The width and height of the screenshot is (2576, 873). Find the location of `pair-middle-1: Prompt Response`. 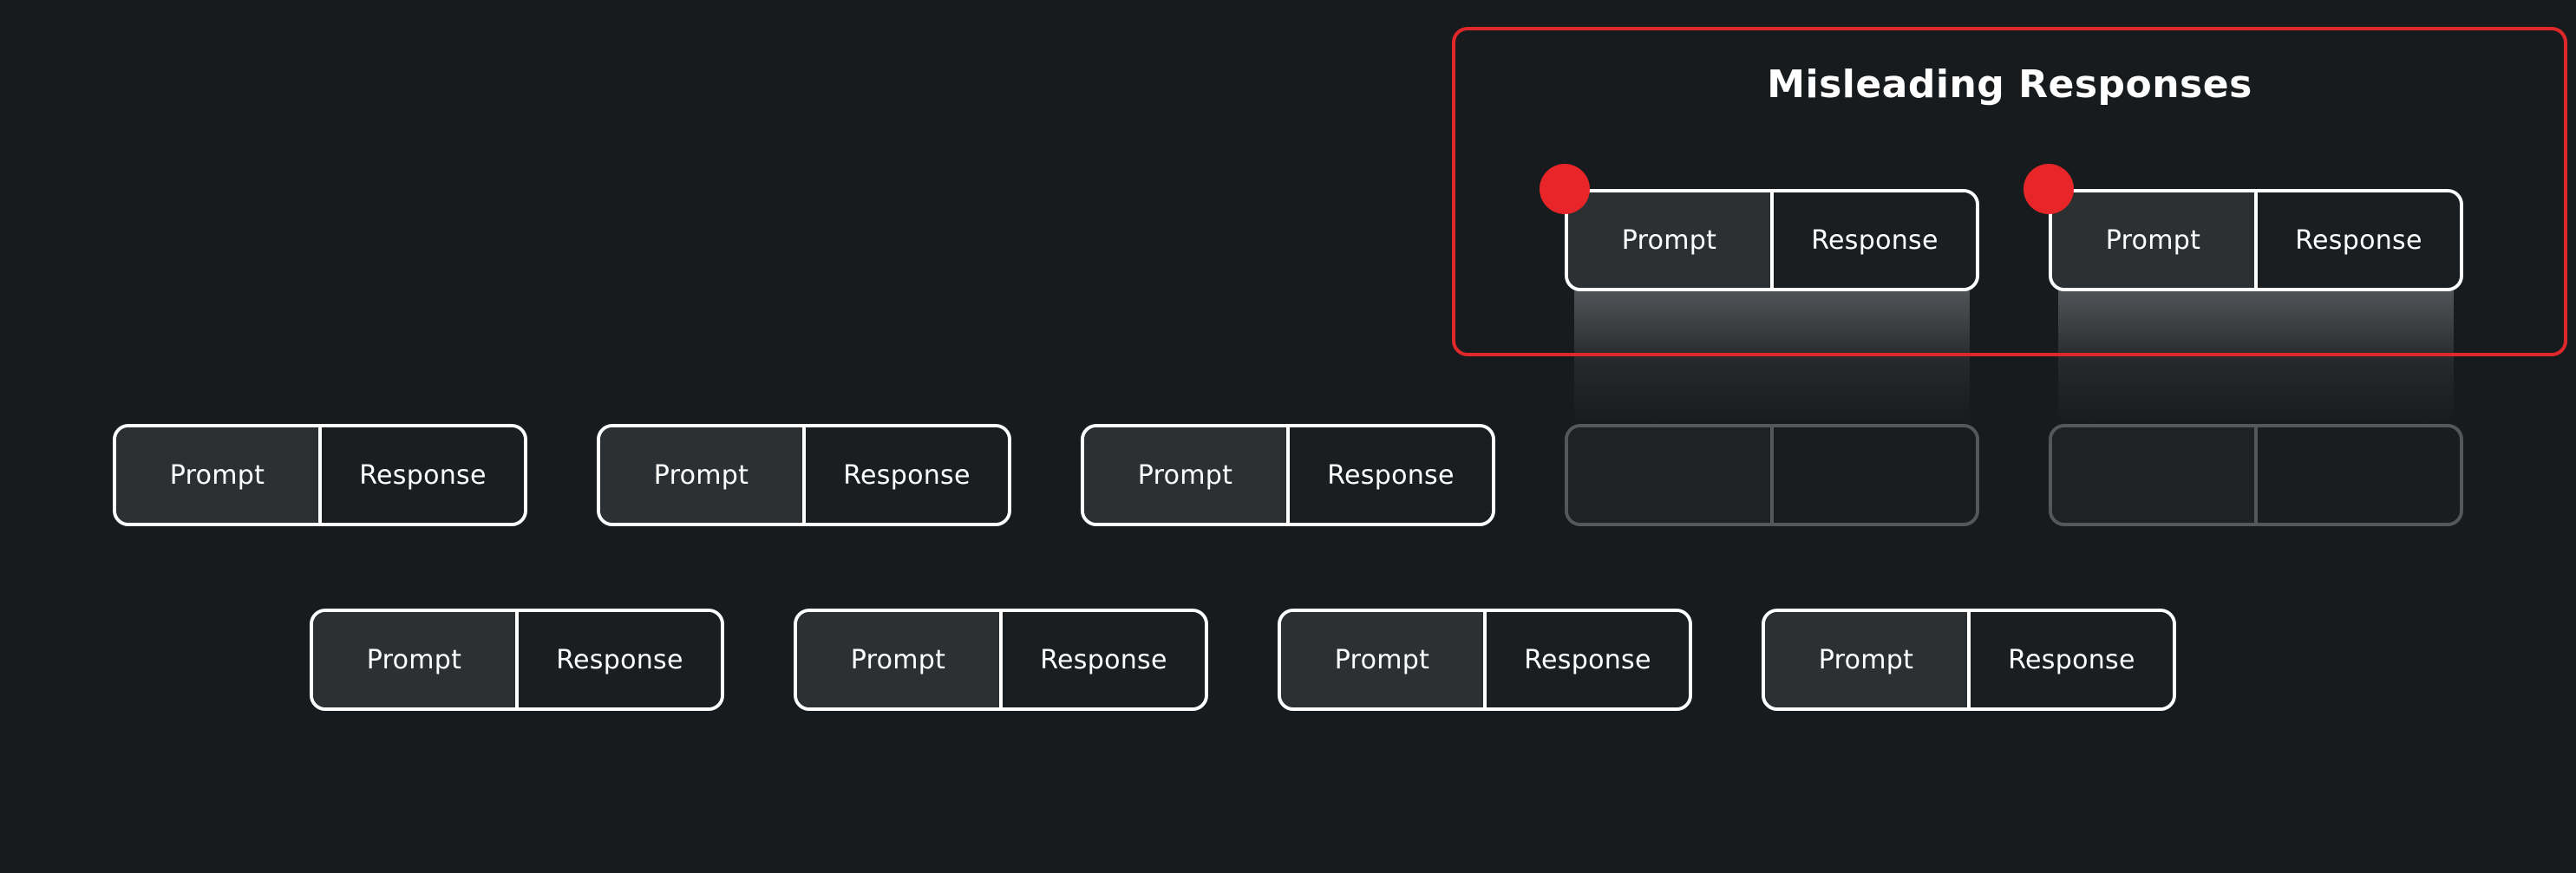

pair-middle-1: Prompt Response is located at coordinates (320, 475).